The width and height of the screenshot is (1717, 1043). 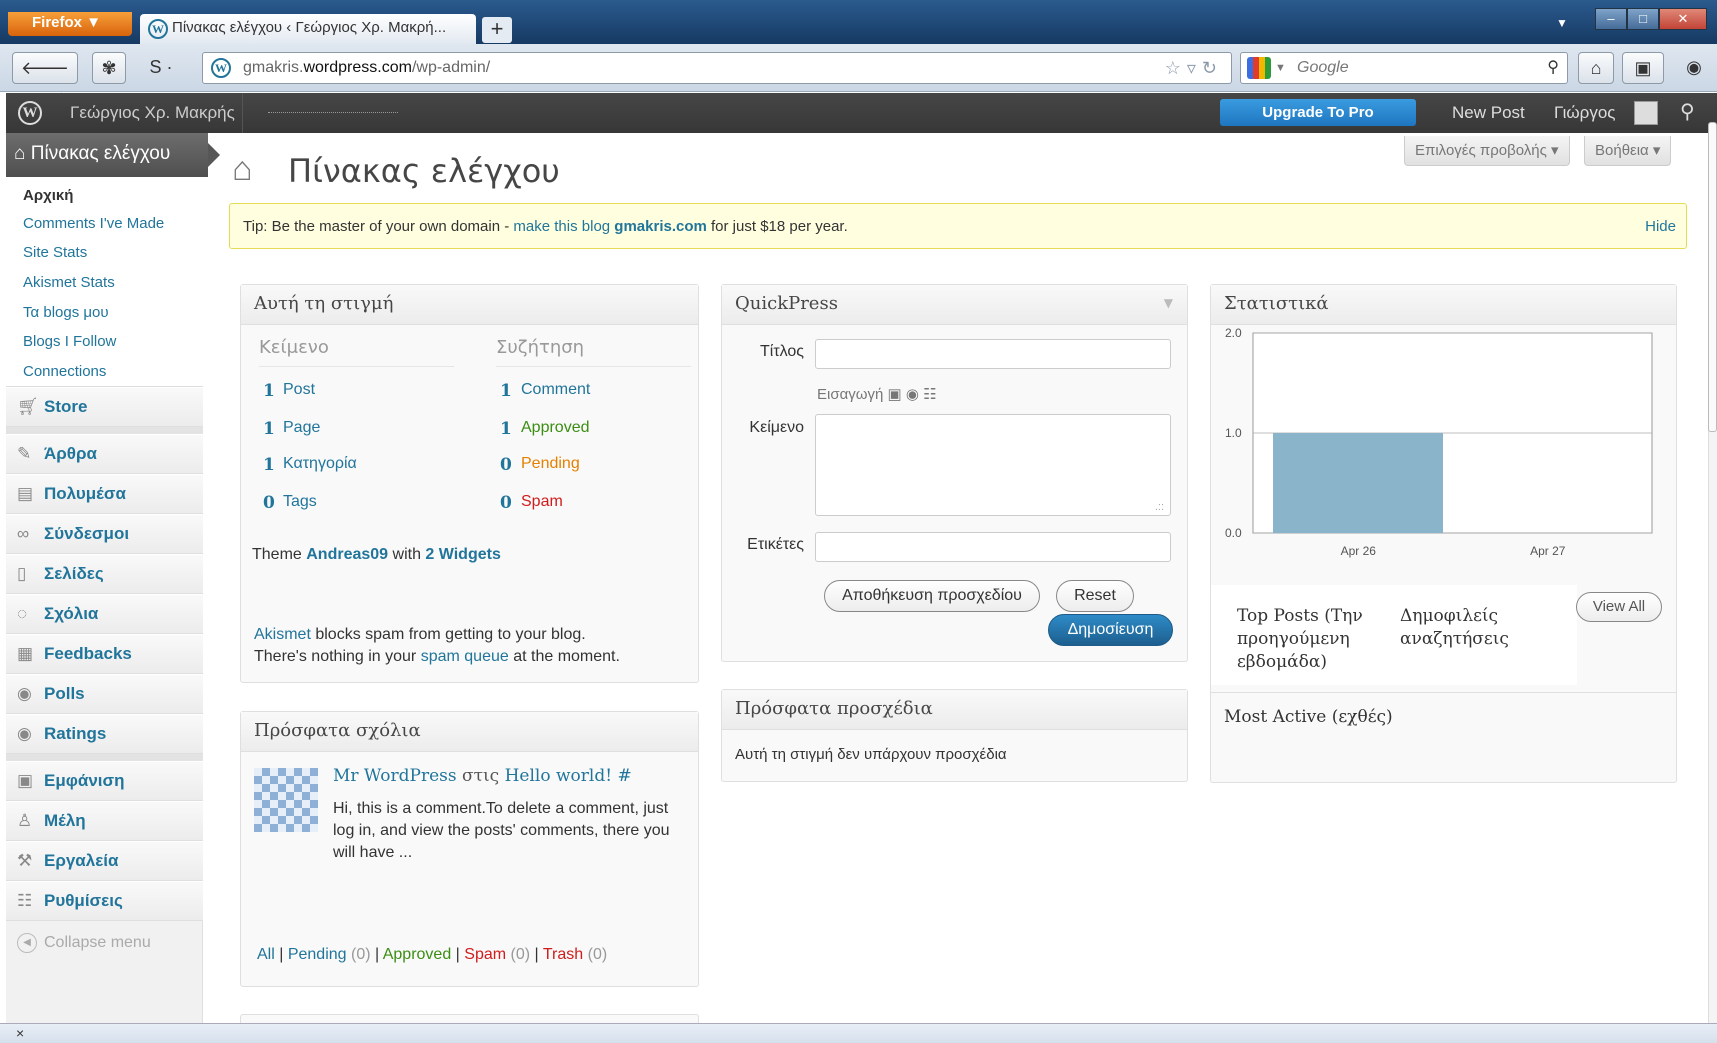 I want to click on addon-icon: ✾, so click(x=109, y=68).